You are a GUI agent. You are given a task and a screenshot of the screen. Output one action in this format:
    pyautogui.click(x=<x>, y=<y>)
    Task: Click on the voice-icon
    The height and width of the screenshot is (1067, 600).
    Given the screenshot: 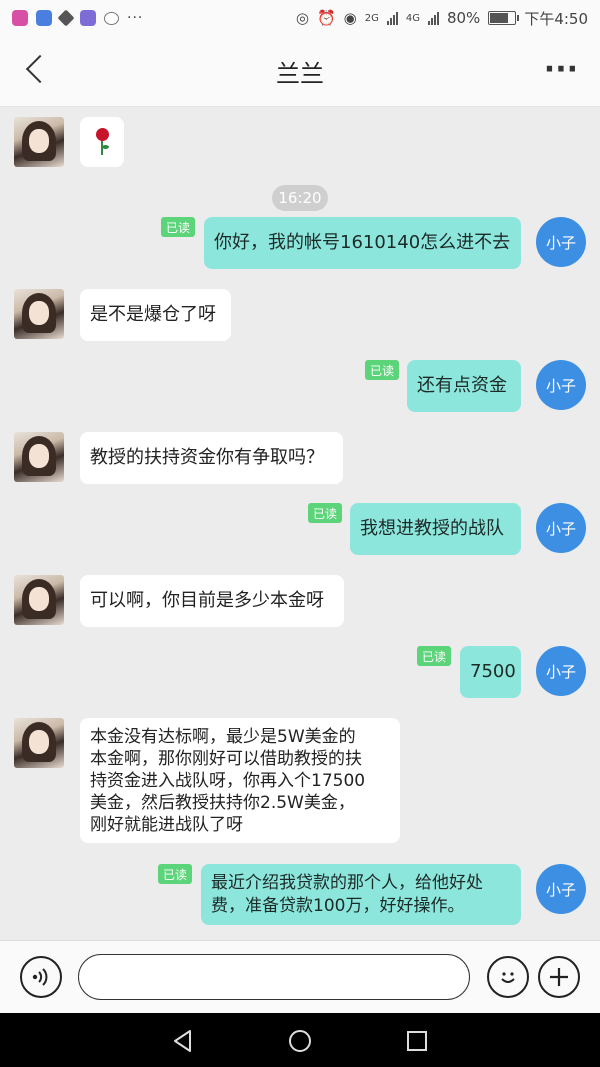 What is the action you would take?
    pyautogui.click(x=40, y=977)
    